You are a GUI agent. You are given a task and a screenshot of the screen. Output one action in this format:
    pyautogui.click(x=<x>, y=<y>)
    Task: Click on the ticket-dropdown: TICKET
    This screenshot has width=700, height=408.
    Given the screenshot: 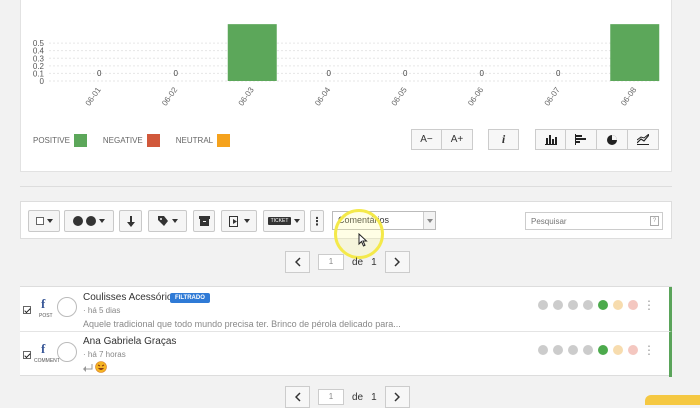 What is the action you would take?
    pyautogui.click(x=284, y=221)
    